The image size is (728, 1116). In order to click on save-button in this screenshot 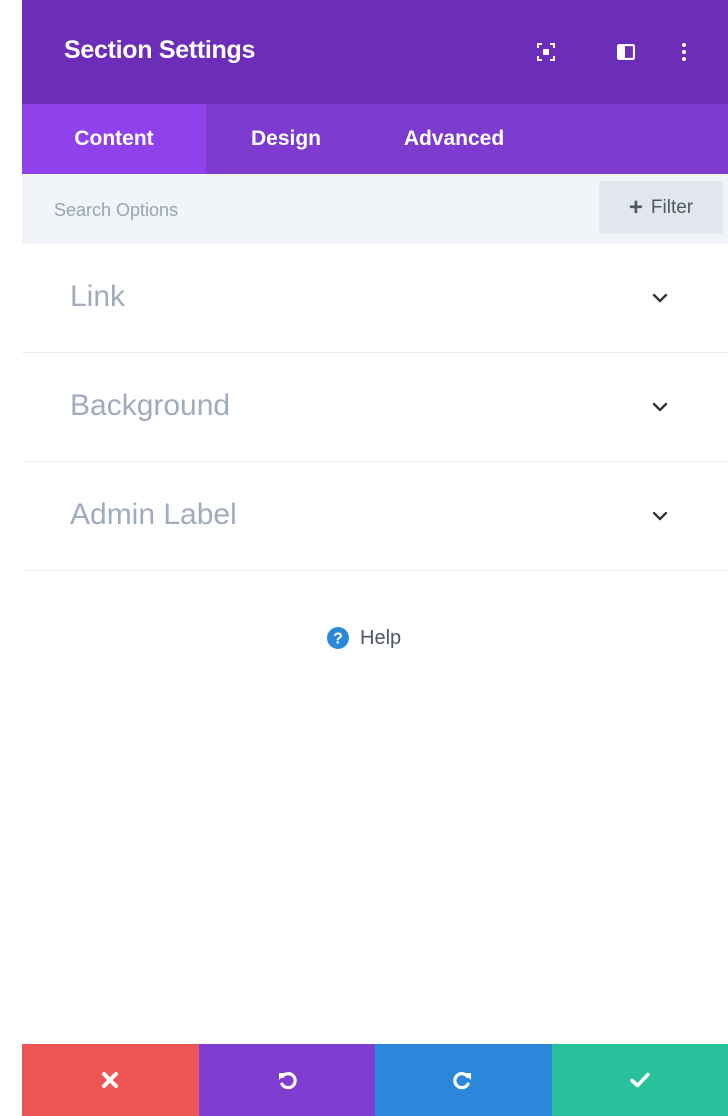, I will do `click(639, 1080)`.